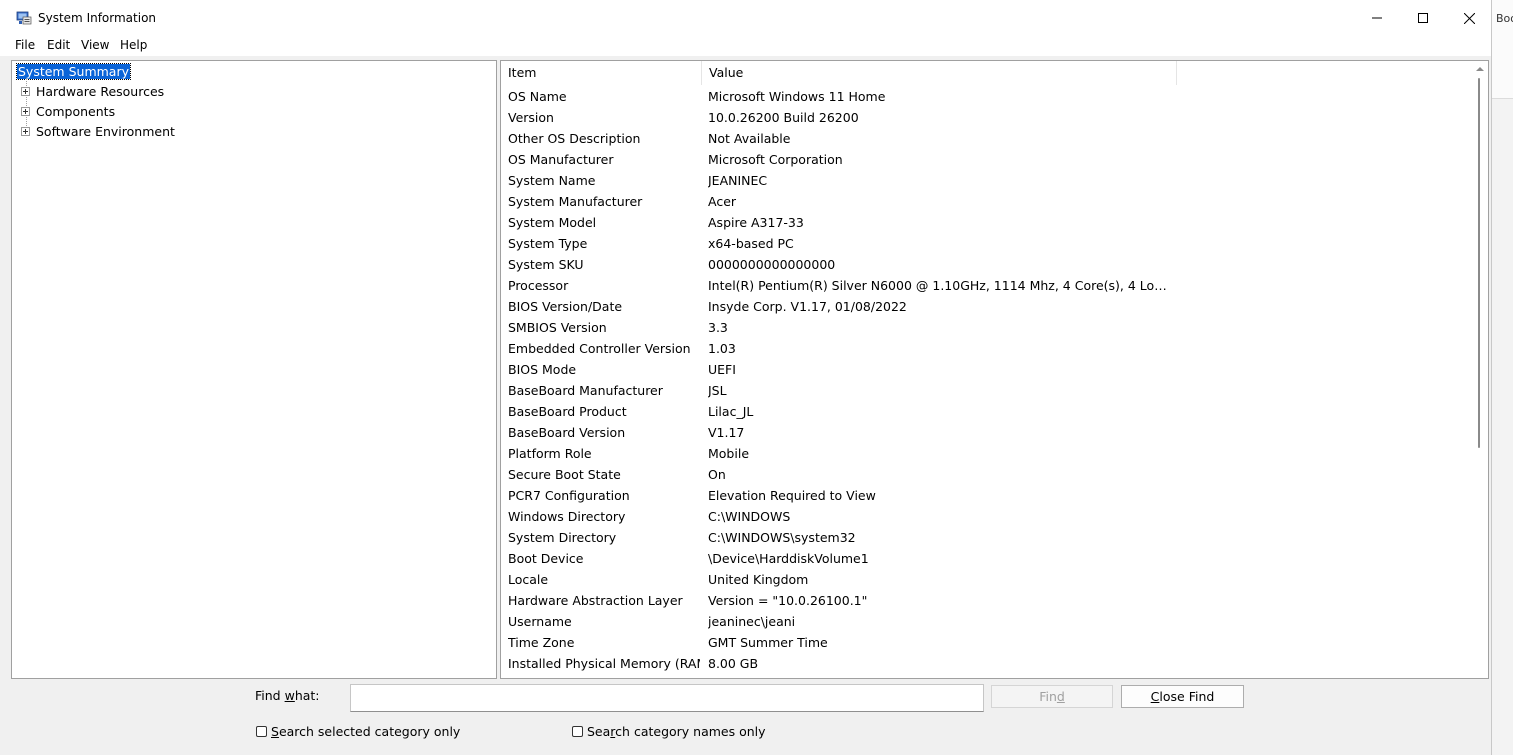 This screenshot has width=1513, height=755. What do you see at coordinates (531, 117) in the screenshot?
I see `row-item-cell: Version` at bounding box center [531, 117].